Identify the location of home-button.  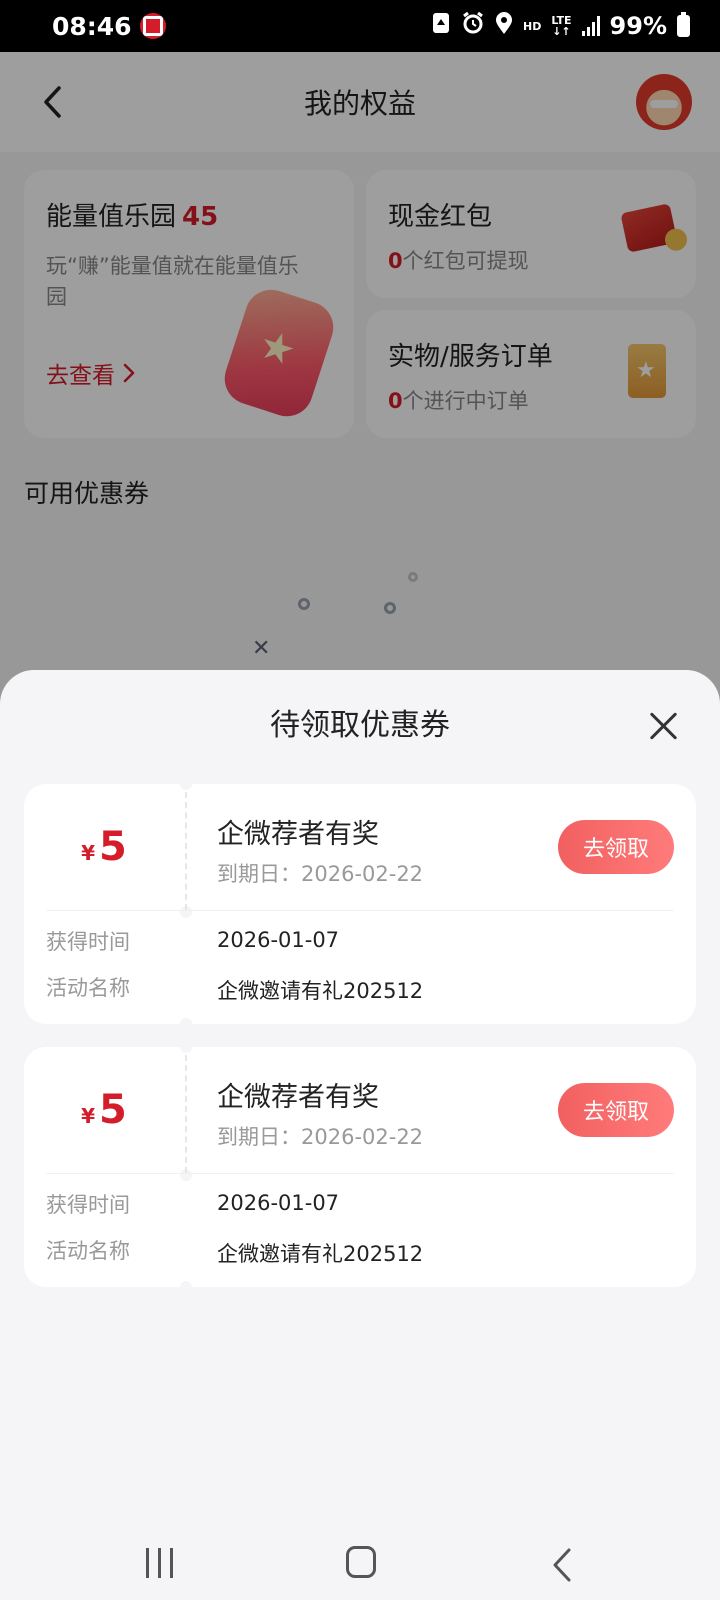
(361, 1562).